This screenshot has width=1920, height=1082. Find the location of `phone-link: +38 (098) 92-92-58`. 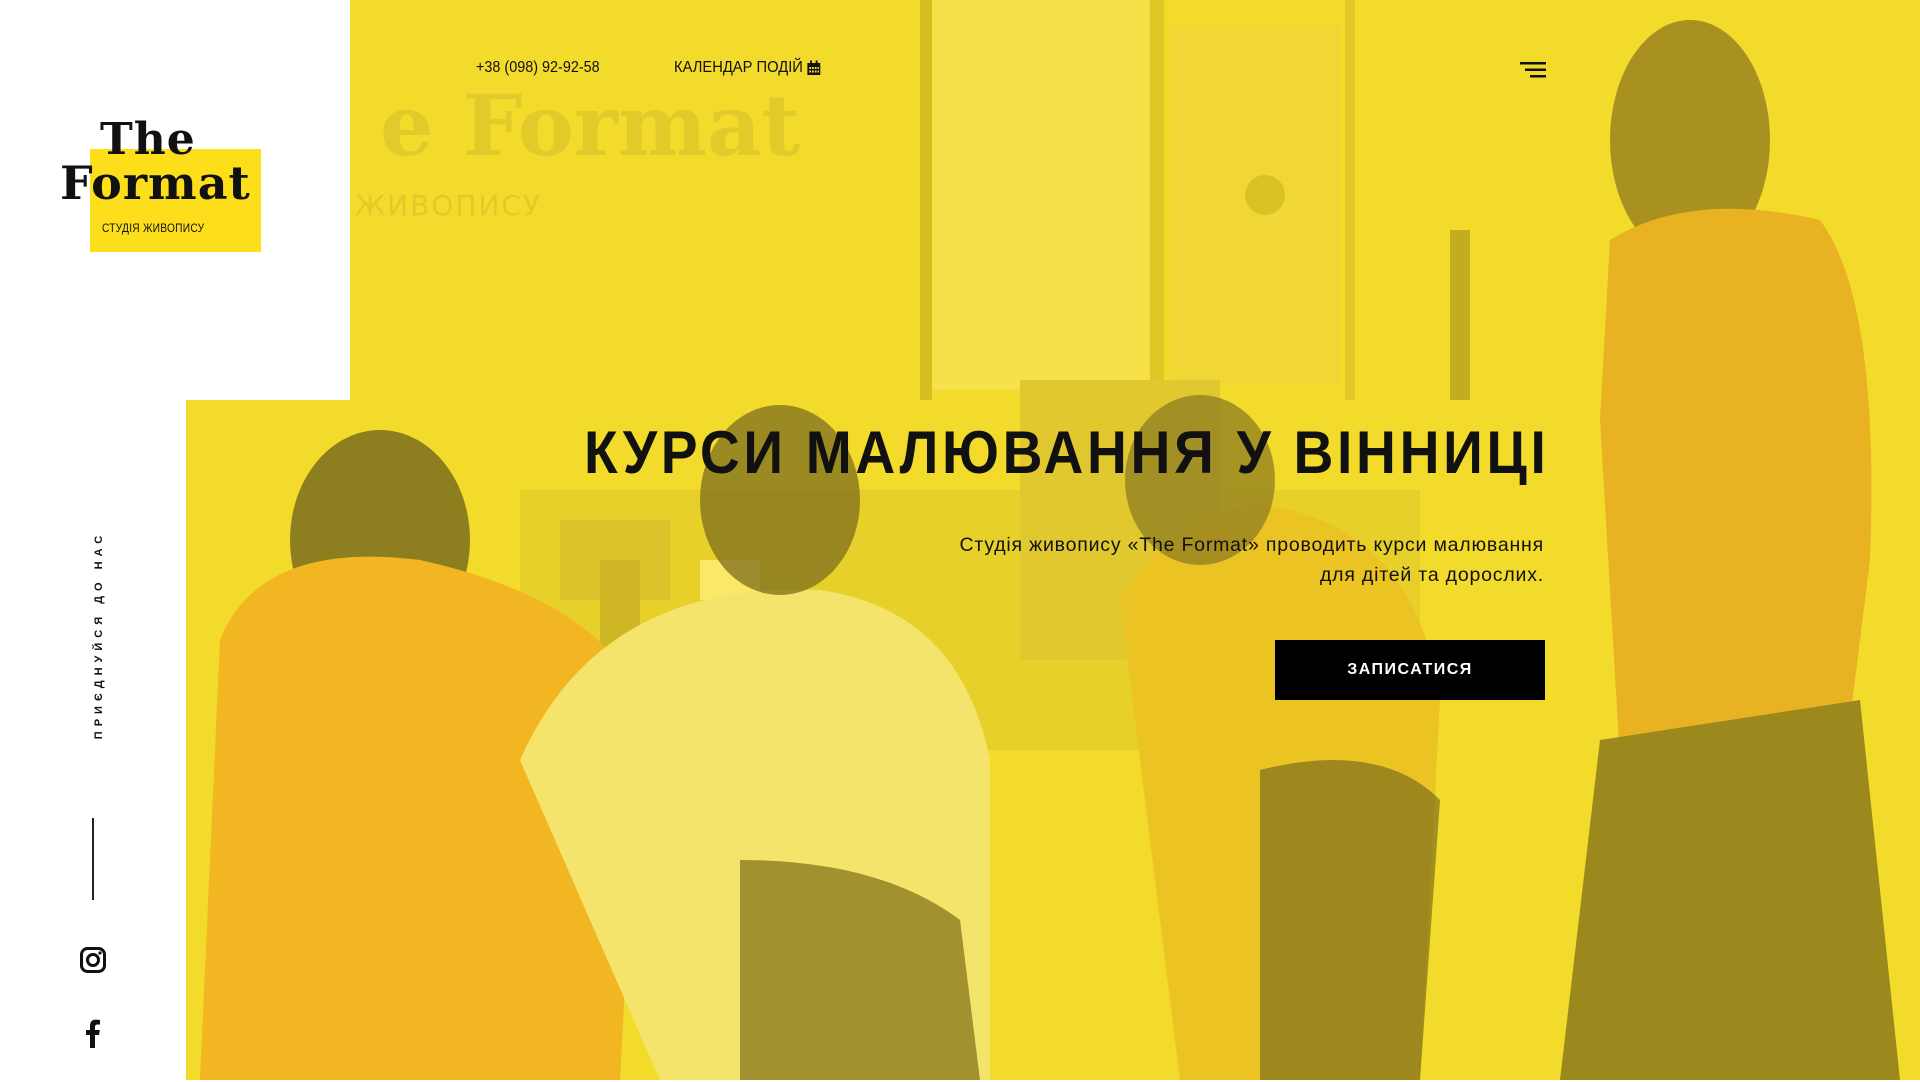

phone-link: +38 (098) 92-92-58 is located at coordinates (538, 68).